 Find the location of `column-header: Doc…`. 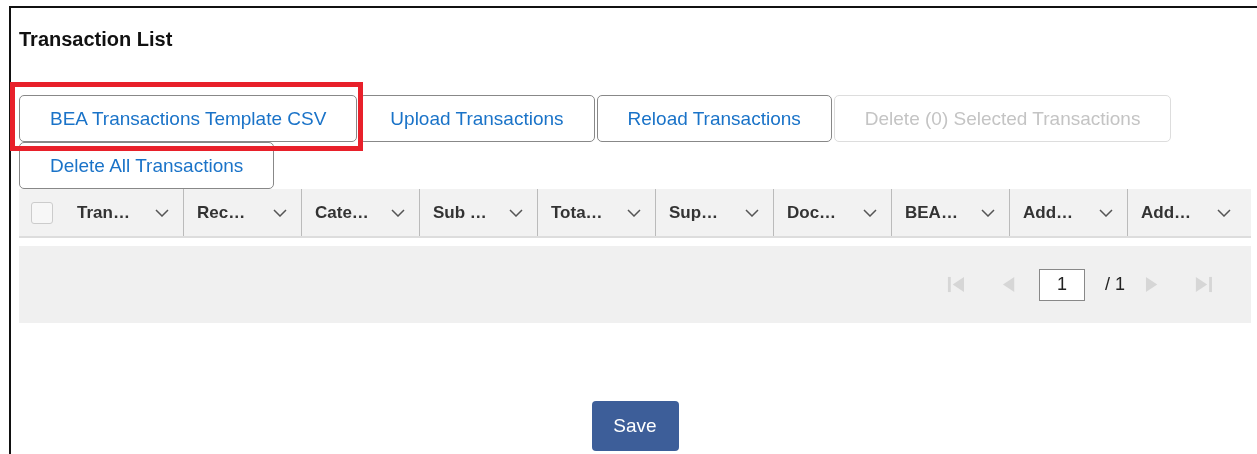

column-header: Doc… is located at coordinates (812, 212).